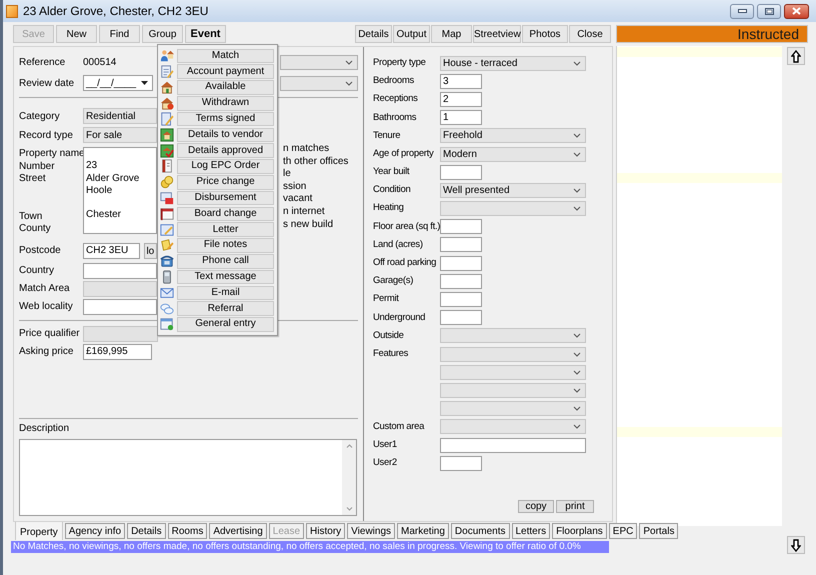 This screenshot has height=575, width=816. Describe the element at coordinates (349, 477) in the screenshot. I see `scrollbar` at that location.